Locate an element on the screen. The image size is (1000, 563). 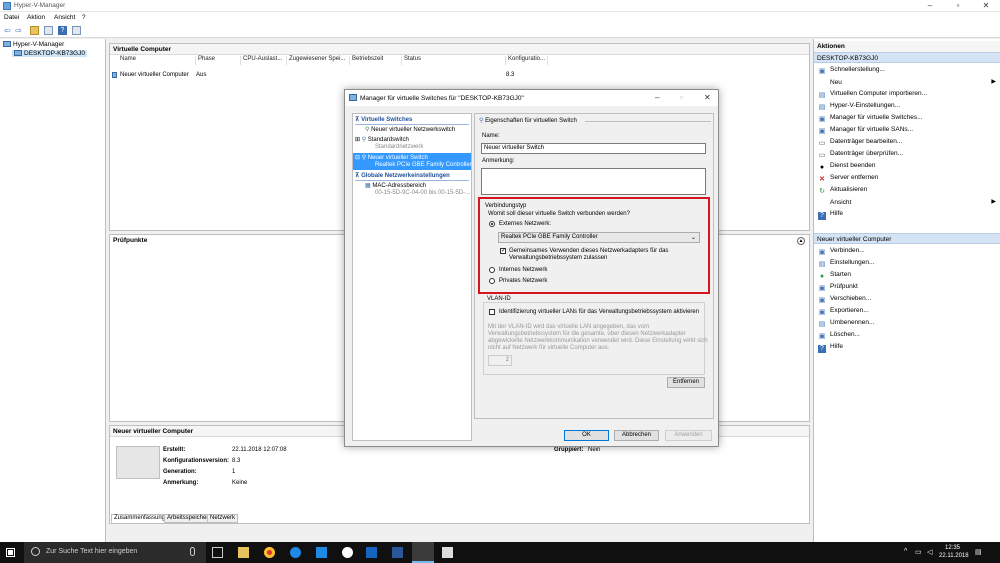
action-refresh: ↻ Aktualisieren is located at coordinates (908, 192).